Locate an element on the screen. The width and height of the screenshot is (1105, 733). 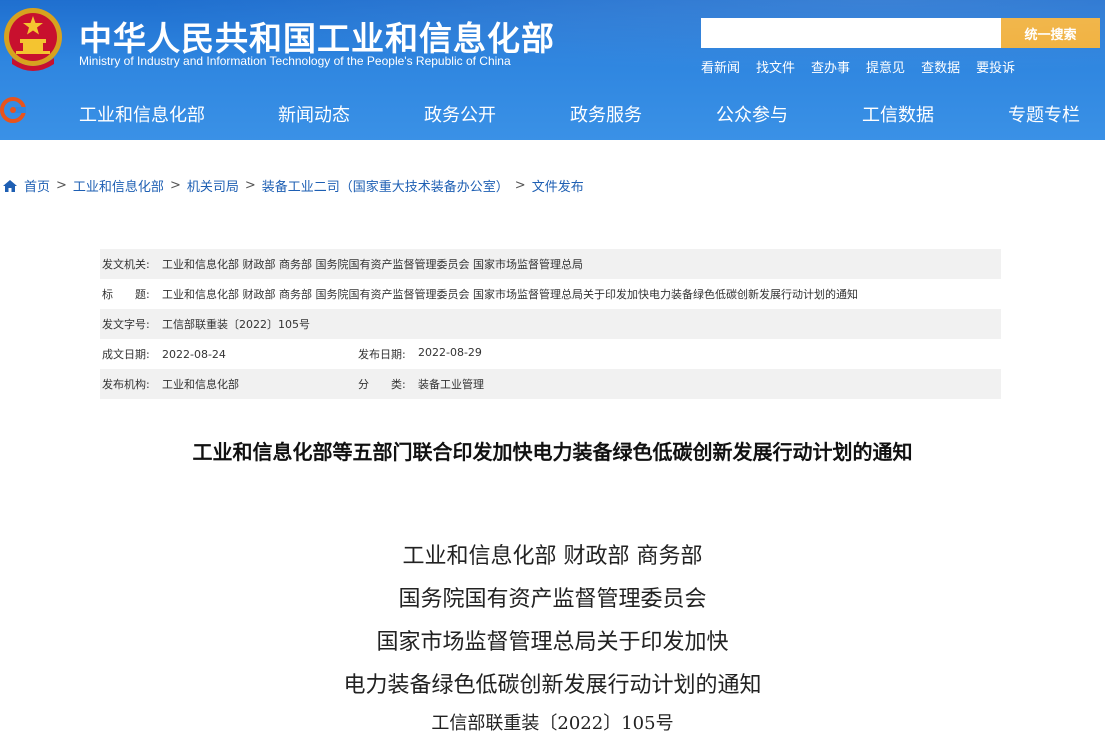
meta-col-category: 分 类: 装备工业管理 is located at coordinates (420, 384).